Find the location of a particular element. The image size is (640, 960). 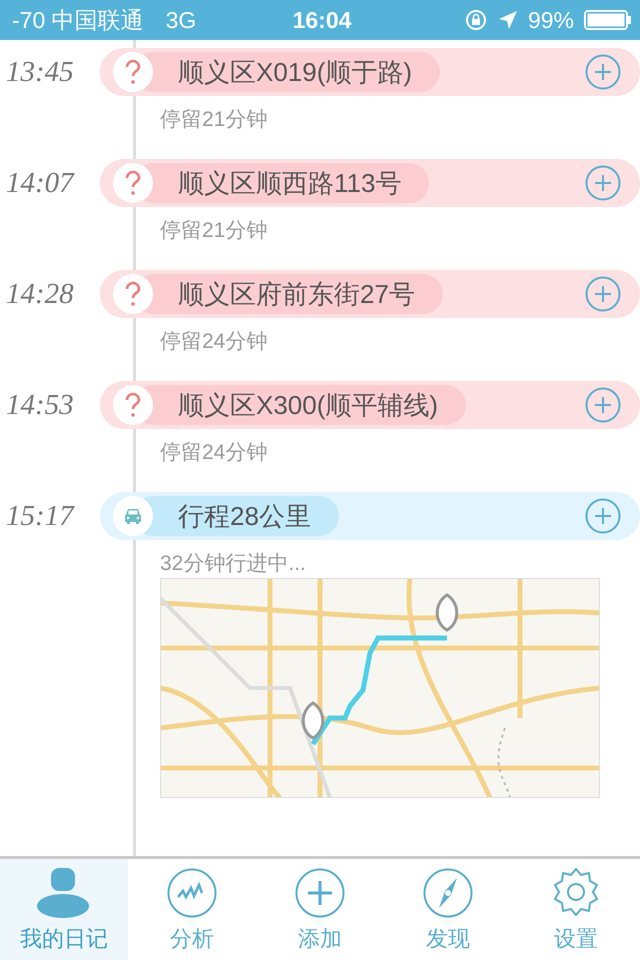

battery-percent: 99% is located at coordinates (551, 20).